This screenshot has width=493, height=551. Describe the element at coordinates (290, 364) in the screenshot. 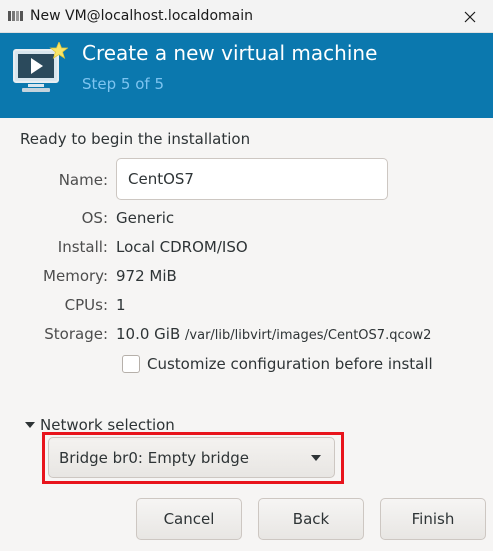

I see `customize-label: Customize configuration before install` at that location.